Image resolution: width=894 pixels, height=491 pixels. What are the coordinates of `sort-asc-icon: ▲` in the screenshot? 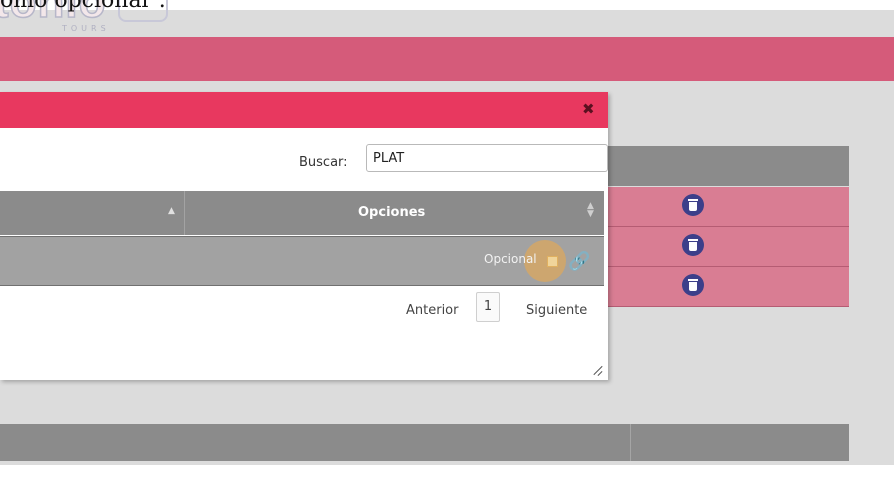 It's located at (171, 211).